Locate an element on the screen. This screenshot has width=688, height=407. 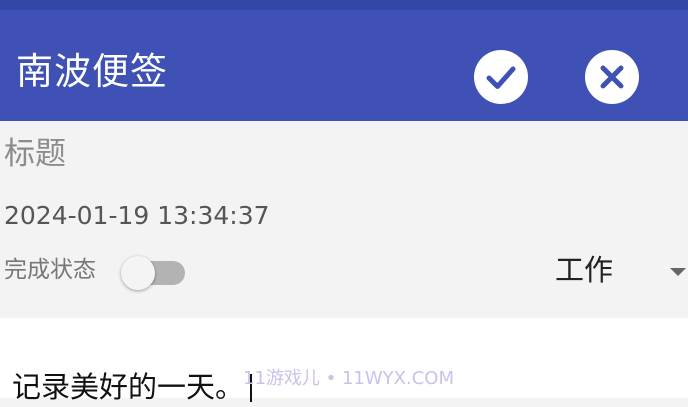
status-bar-strip is located at coordinates (344, 5).